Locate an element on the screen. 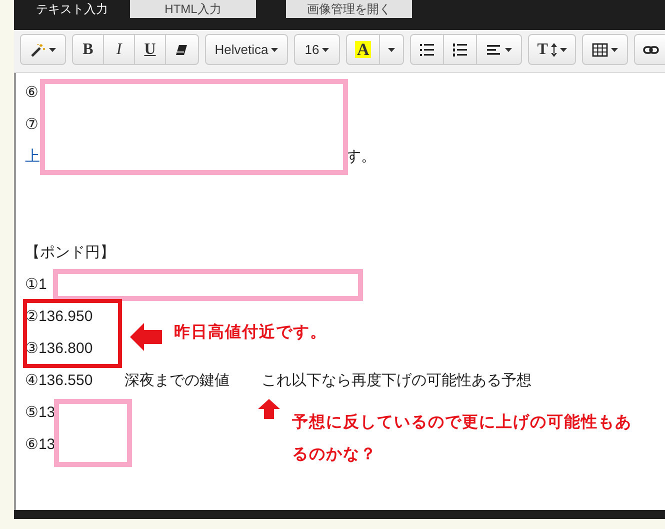 The height and width of the screenshot is (529, 665). left-arrow-icon is located at coordinates (146, 337).